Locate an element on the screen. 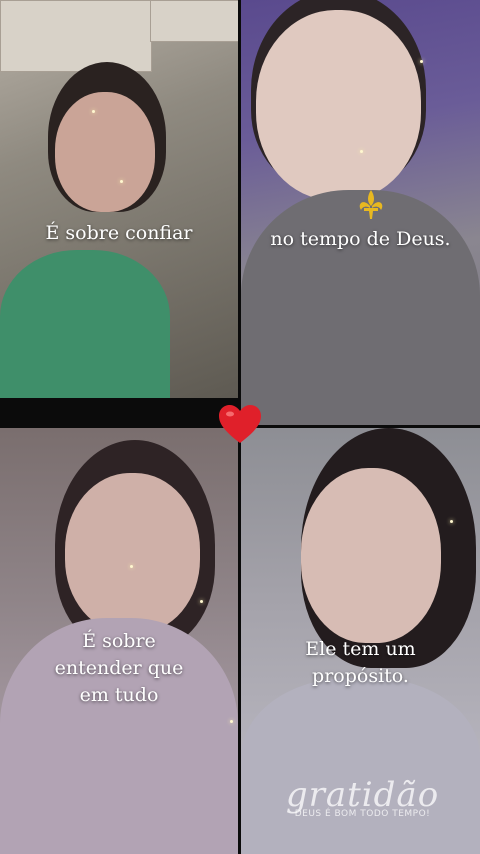 The height and width of the screenshot is (854, 480). caption-bottom-left: É sobre entender que em tudo is located at coordinates (119, 668).